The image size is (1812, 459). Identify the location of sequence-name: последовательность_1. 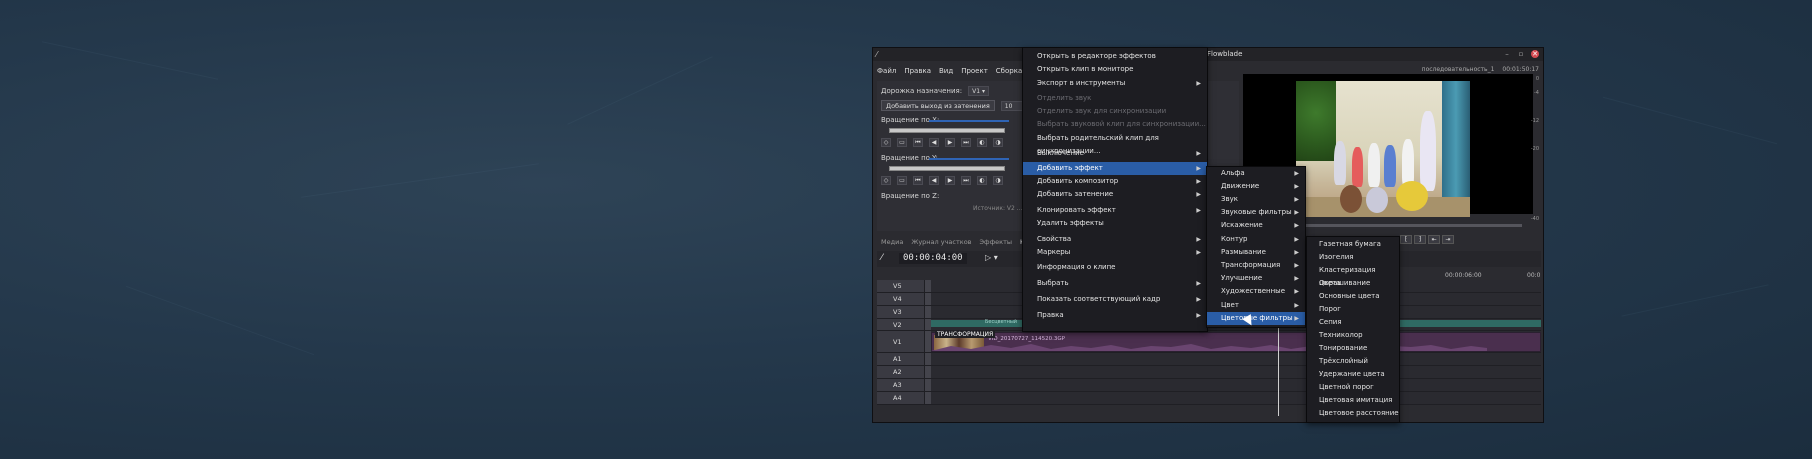
(1458, 69).